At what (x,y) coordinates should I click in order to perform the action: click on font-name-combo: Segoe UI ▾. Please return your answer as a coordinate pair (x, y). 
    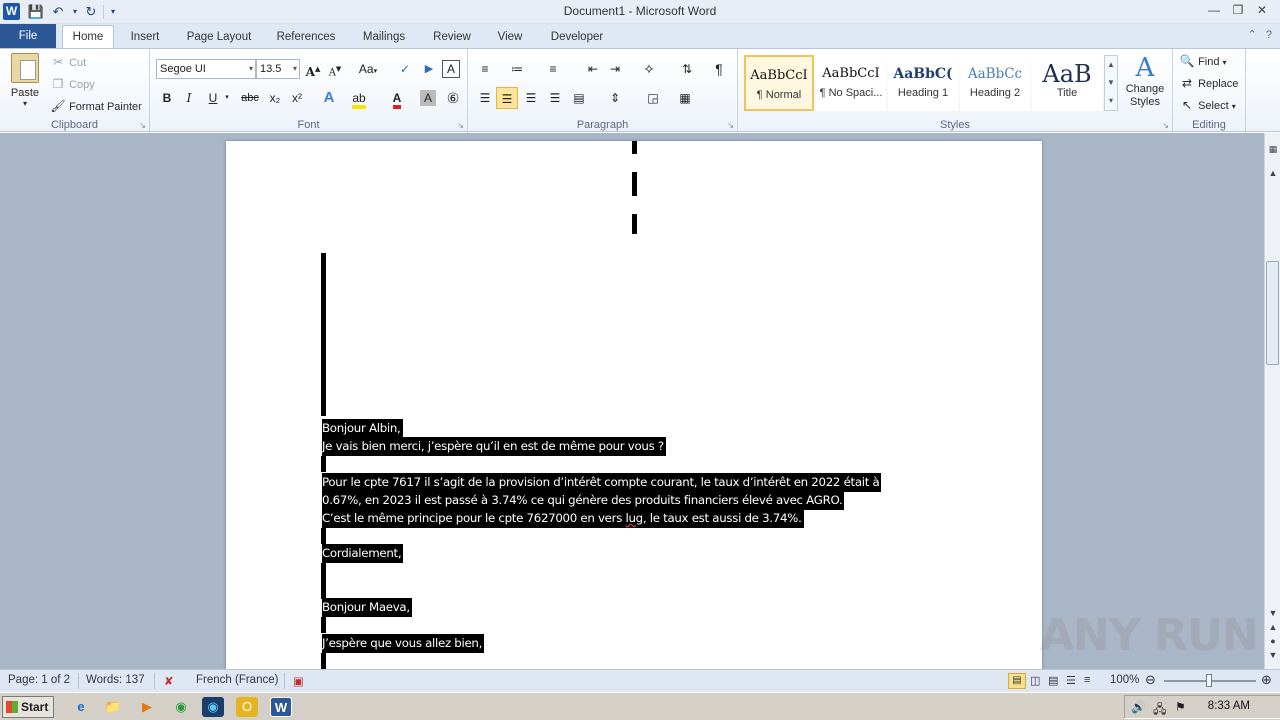
    Looking at the image, I should click on (206, 69).